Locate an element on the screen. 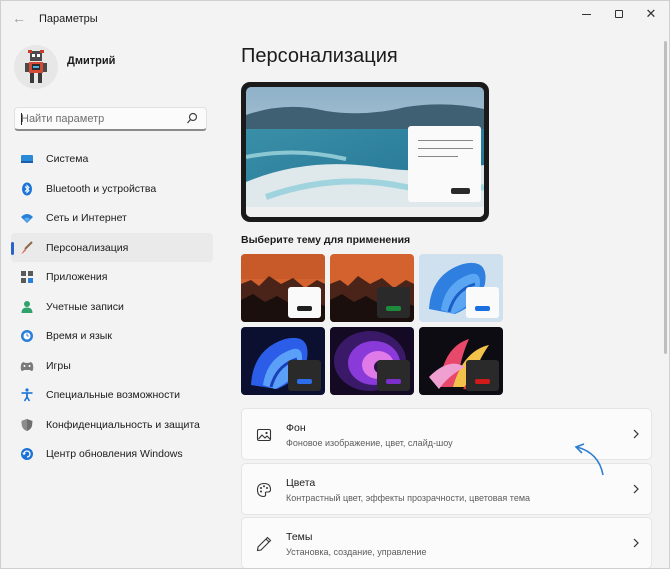  sidebar-item-label: Игры is located at coordinates (58, 365).